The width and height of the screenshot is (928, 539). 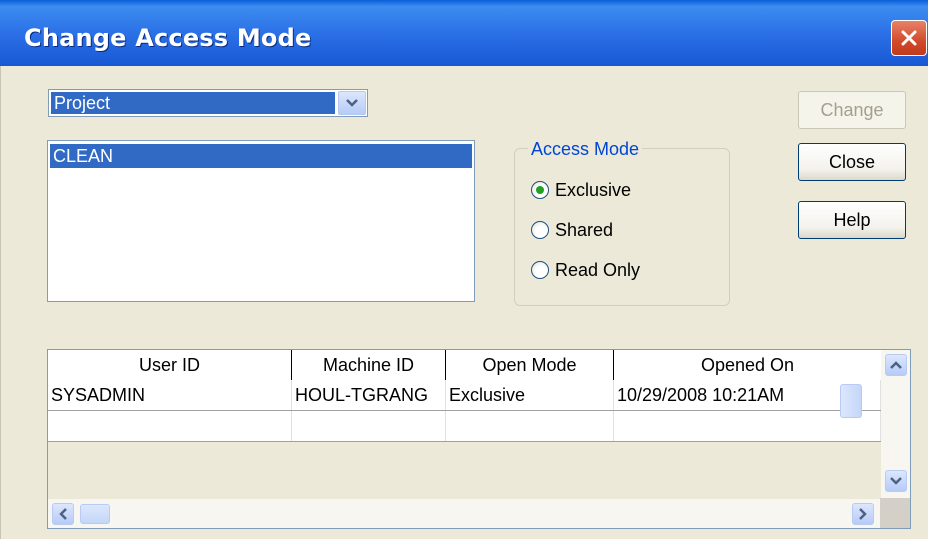 I want to click on radio-shared-label: Shared, so click(x=584, y=229).